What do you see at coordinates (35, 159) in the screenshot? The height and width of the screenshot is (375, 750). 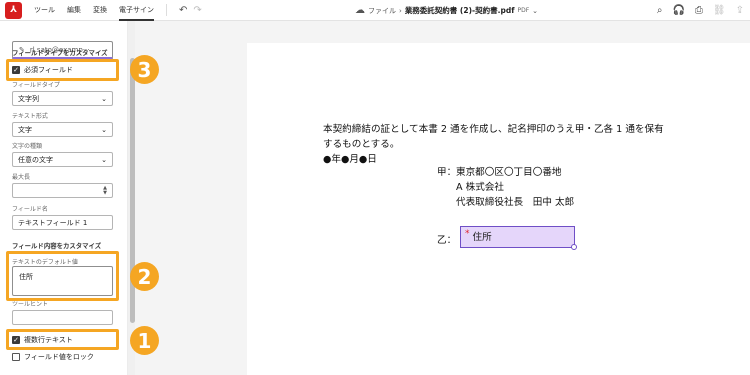 I see `char-type-value: 任意の文字` at bounding box center [35, 159].